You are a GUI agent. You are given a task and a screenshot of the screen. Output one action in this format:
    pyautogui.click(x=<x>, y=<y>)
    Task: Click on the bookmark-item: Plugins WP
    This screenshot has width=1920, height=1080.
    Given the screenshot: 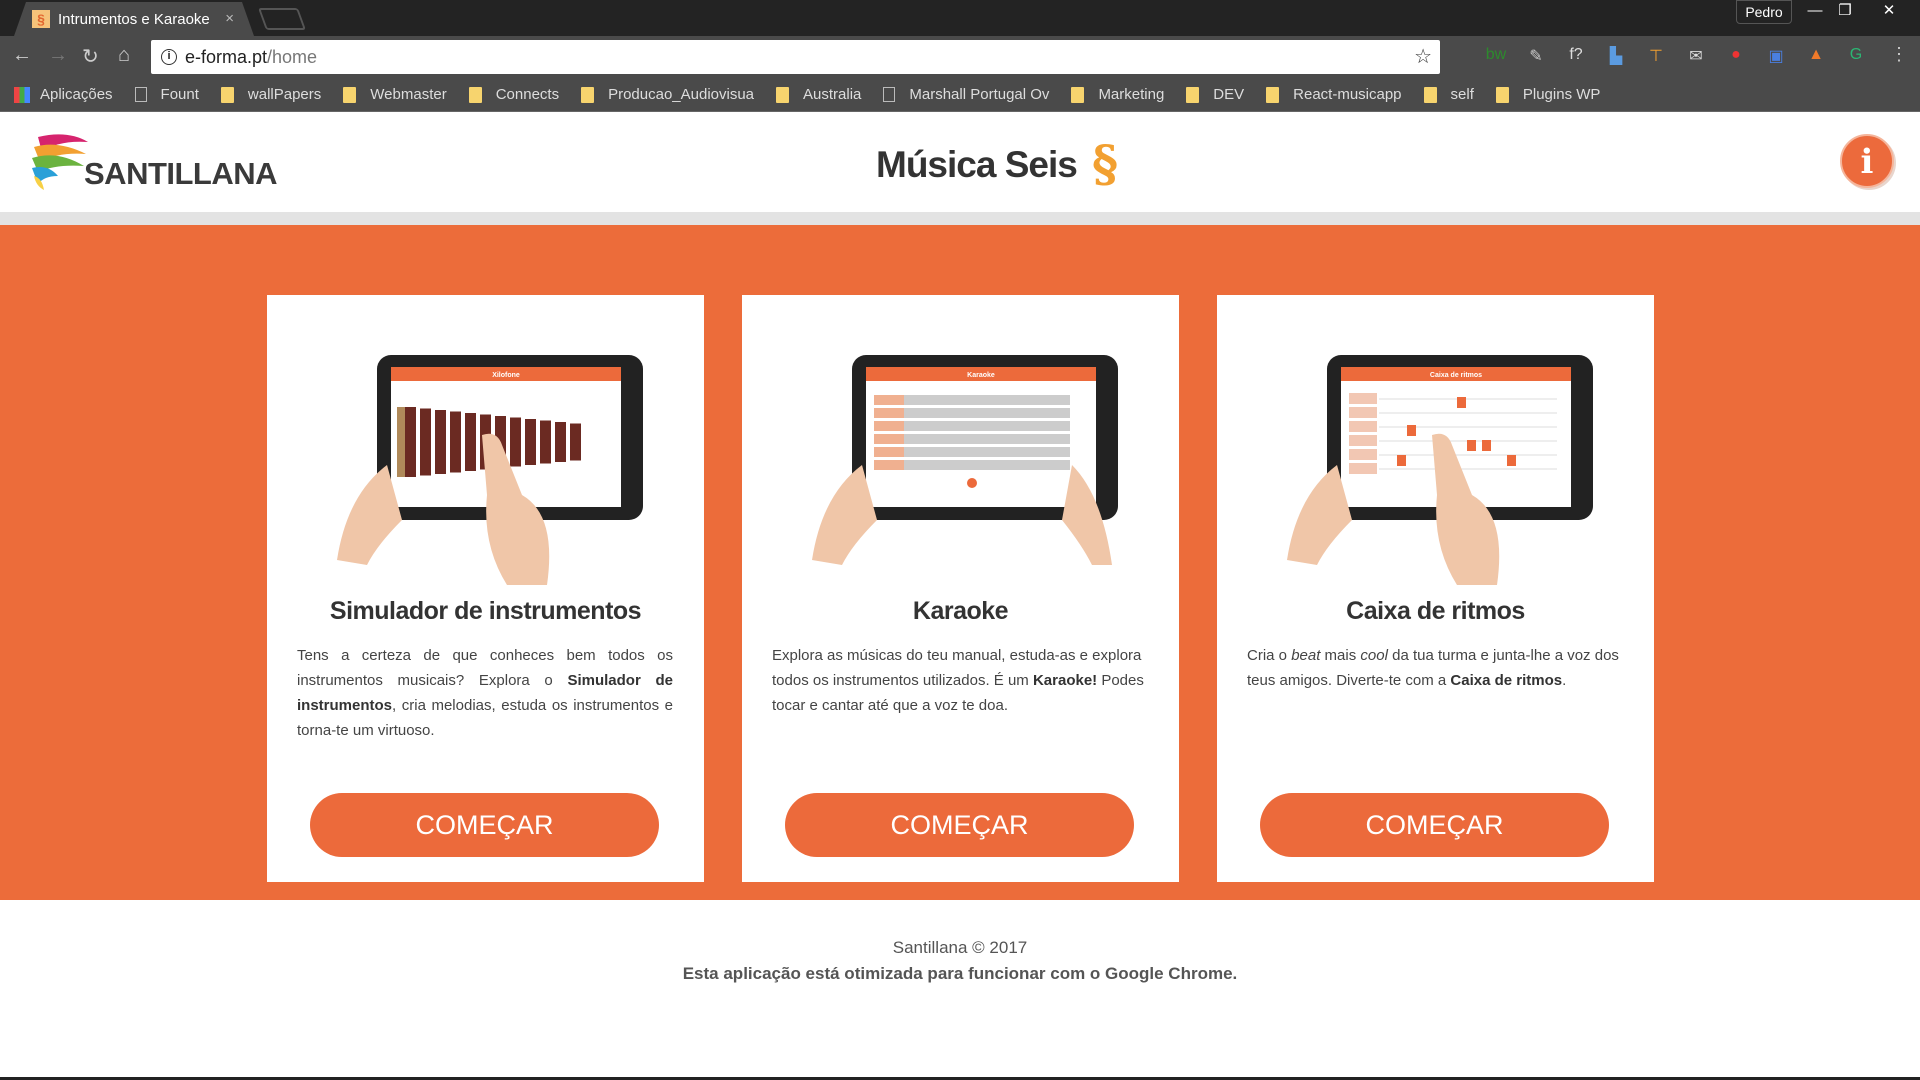 What is the action you would take?
    pyautogui.click(x=1548, y=94)
    